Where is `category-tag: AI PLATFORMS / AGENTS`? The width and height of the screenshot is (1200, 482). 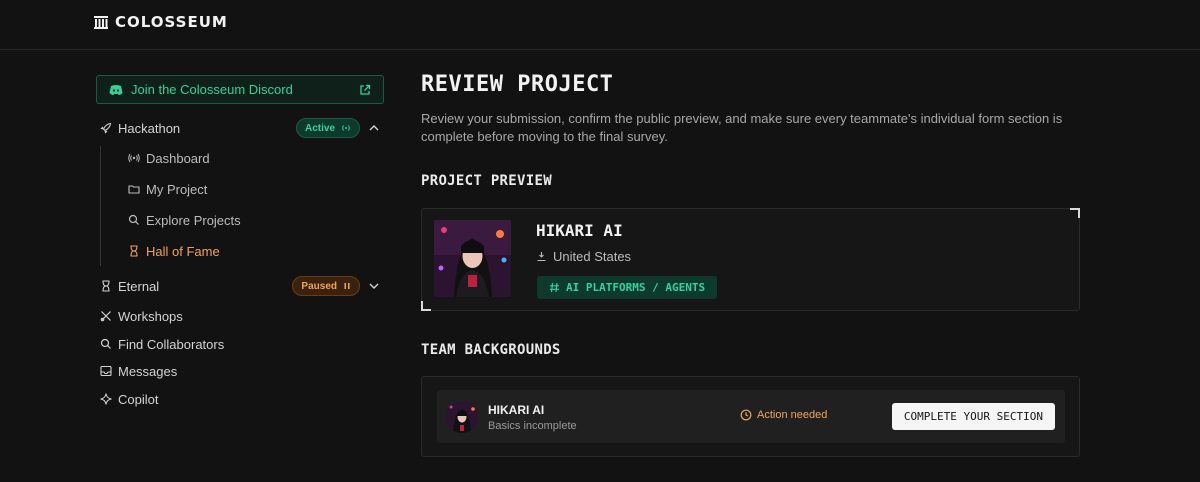
category-tag: AI PLATFORMS / AGENTS is located at coordinates (627, 287).